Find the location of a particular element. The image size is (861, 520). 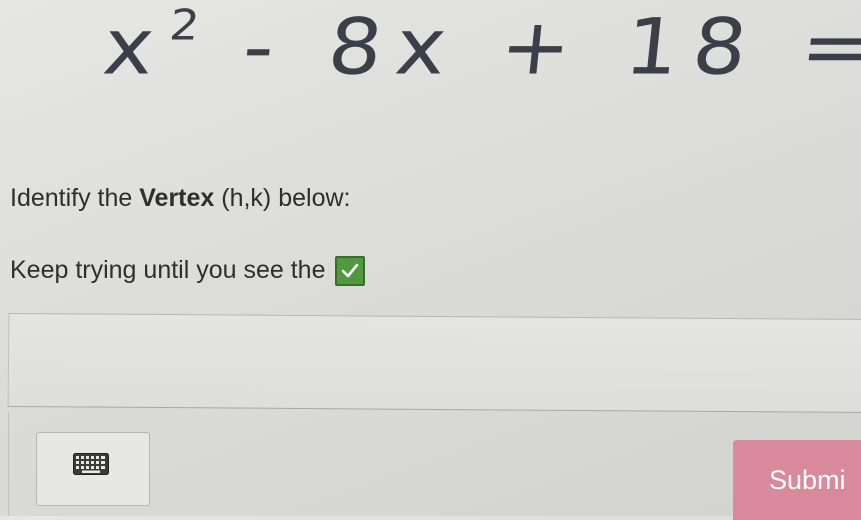

check-icon is located at coordinates (350, 271).